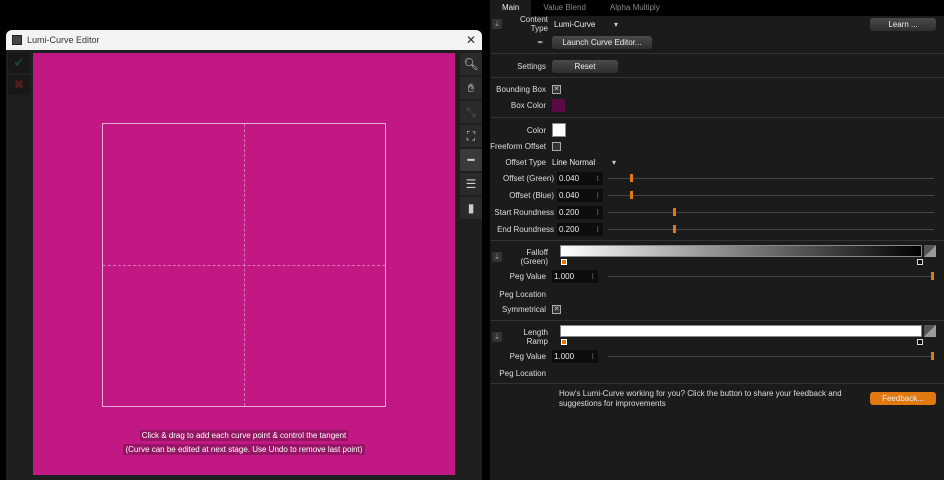 The width and height of the screenshot is (944, 480). I want to click on length-ramp-end-peg, so click(920, 342).